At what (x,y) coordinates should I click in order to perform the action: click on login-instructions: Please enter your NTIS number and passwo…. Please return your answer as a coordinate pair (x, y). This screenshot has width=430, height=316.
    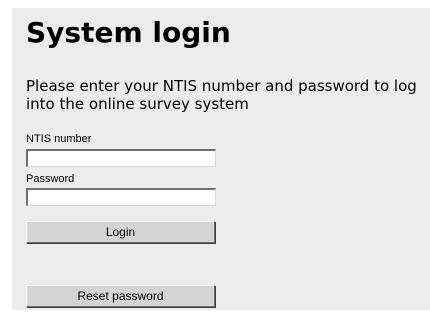
    Looking at the image, I should click on (221, 95).